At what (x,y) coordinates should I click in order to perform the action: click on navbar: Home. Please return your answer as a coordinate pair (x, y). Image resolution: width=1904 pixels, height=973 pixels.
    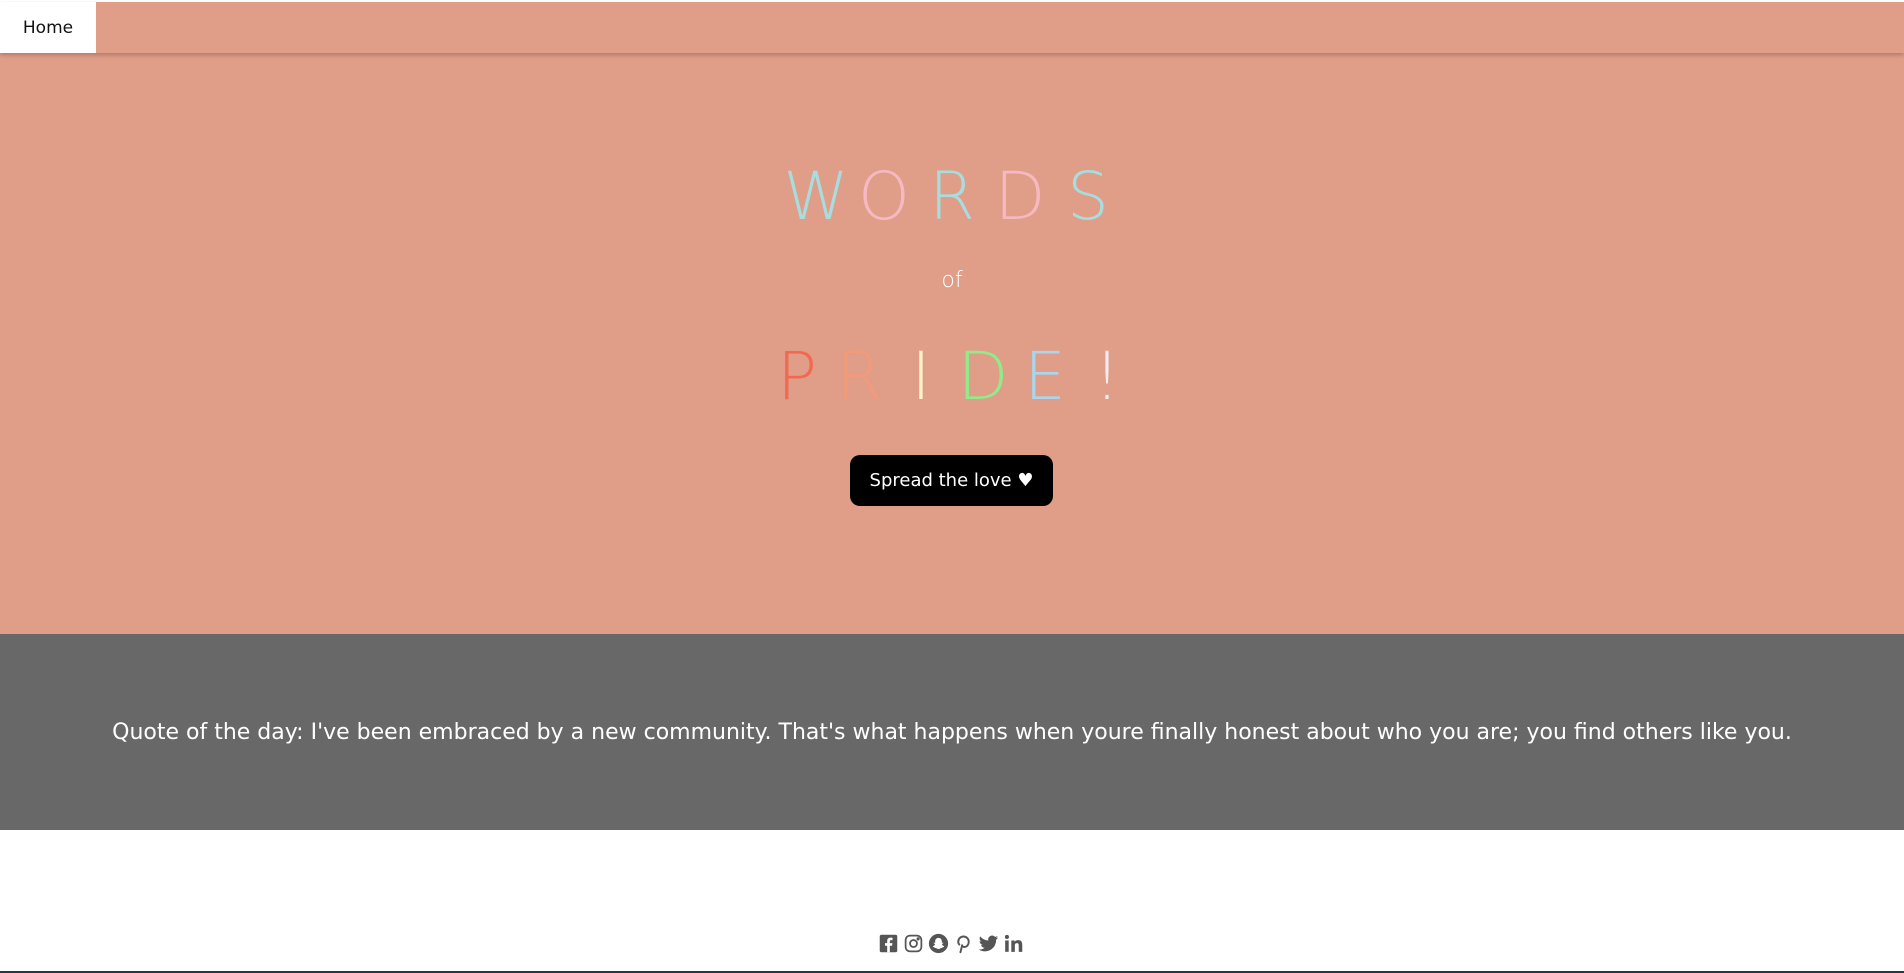
    Looking at the image, I should click on (952, 27).